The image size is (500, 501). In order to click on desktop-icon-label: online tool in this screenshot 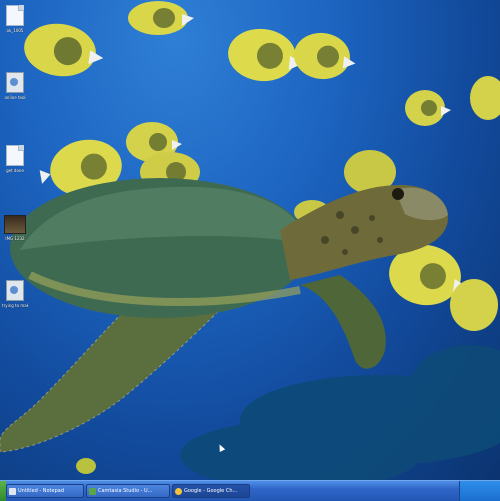, I will do `click(15, 97)`.